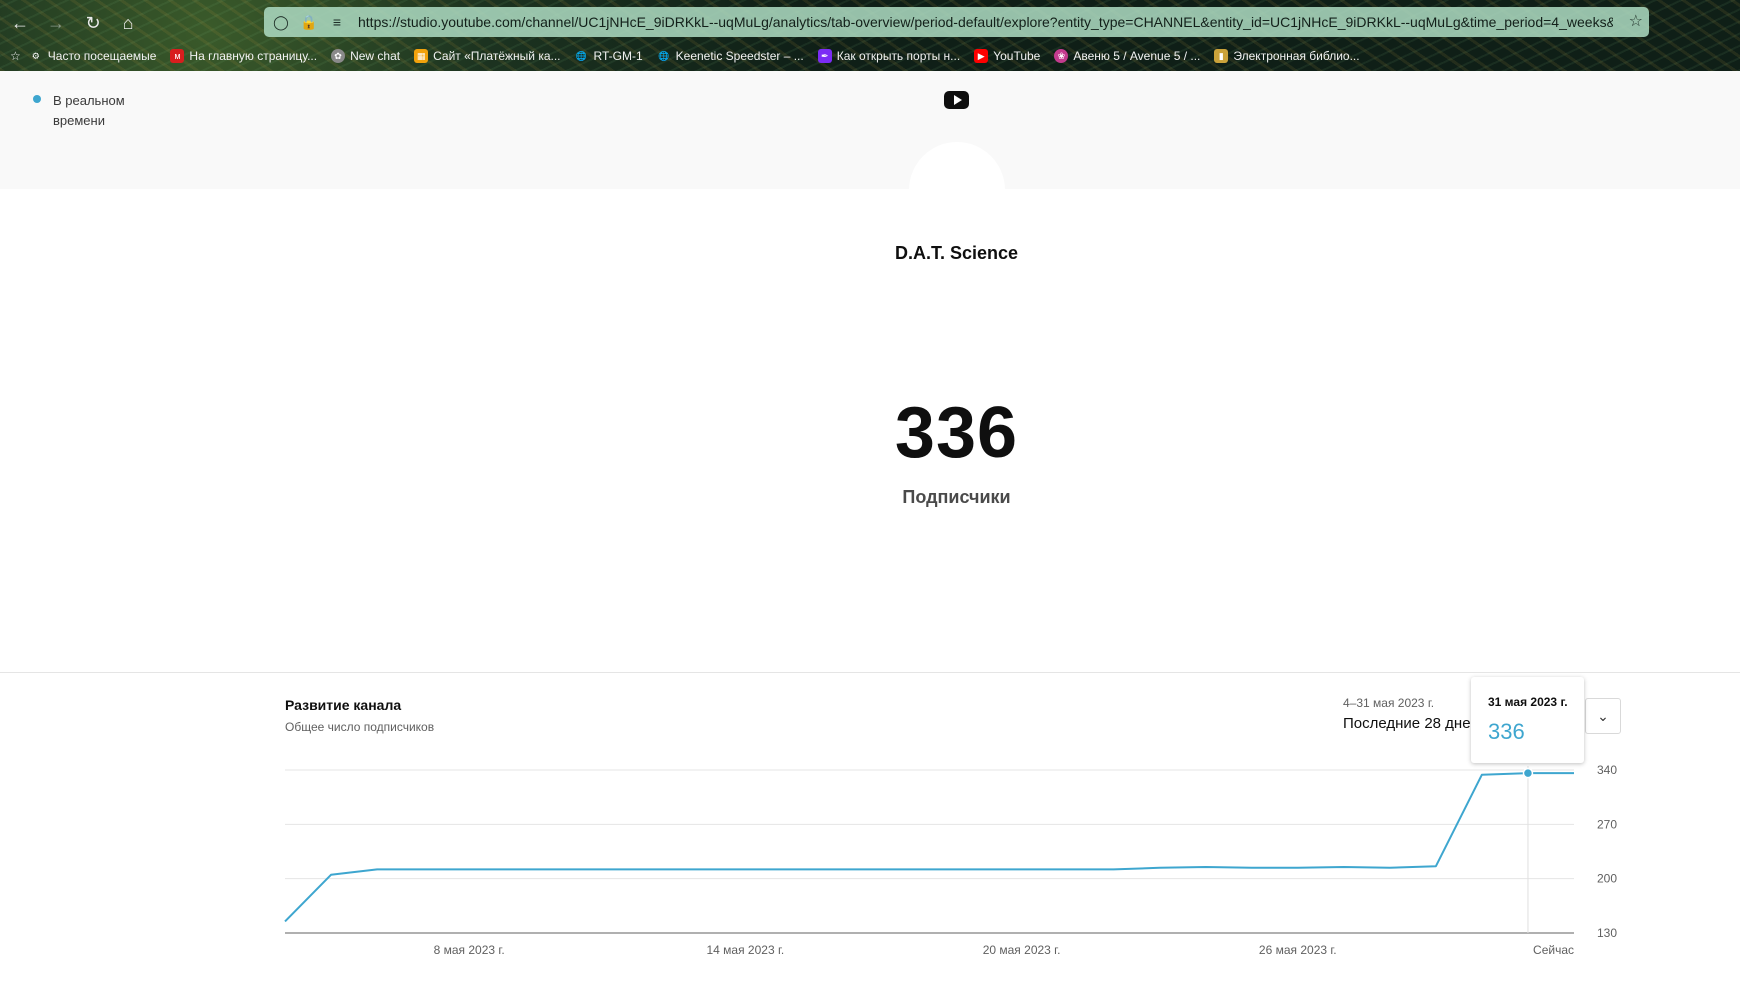 This screenshot has height=997, width=1740. What do you see at coordinates (1527, 720) in the screenshot?
I see `chart-tooltip: 31 мая 2023 г. 336` at bounding box center [1527, 720].